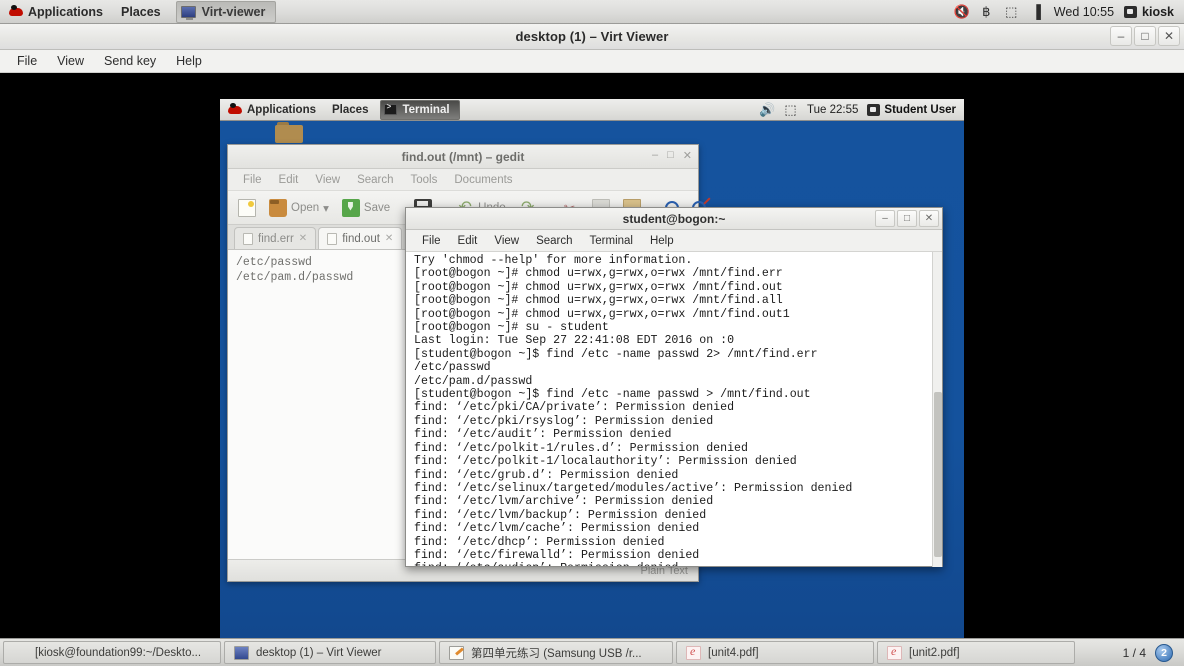 The image size is (1184, 666). Describe the element at coordinates (1131, 11) in the screenshot. I see `user-icon` at that location.